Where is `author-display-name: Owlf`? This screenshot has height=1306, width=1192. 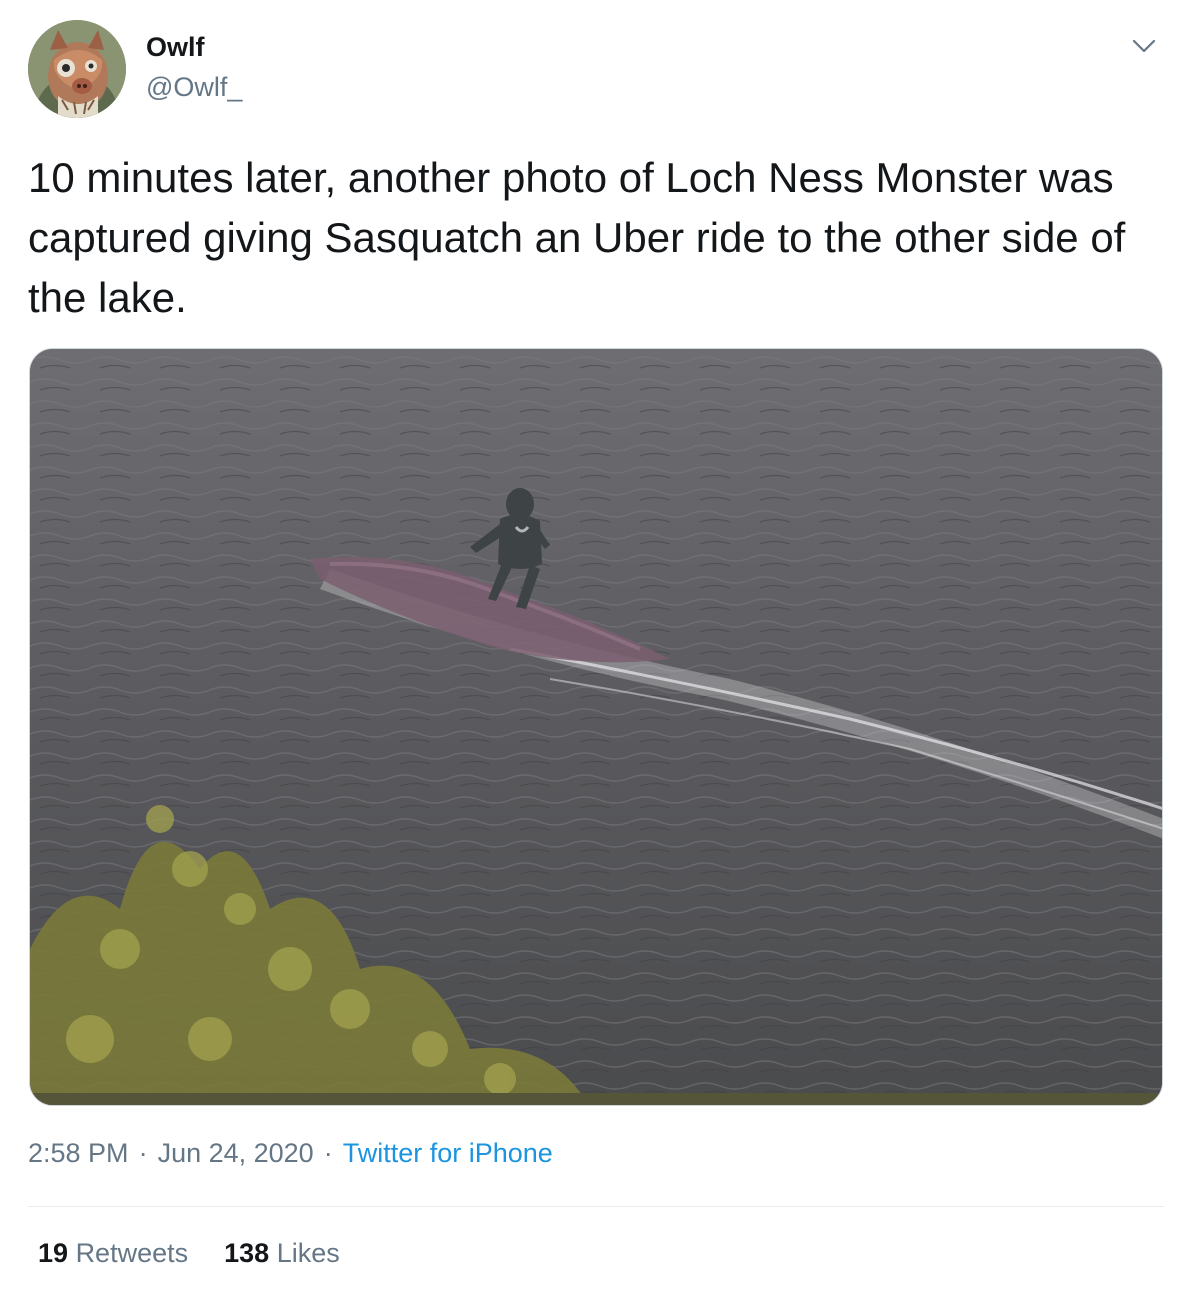 author-display-name: Owlf is located at coordinates (175, 47).